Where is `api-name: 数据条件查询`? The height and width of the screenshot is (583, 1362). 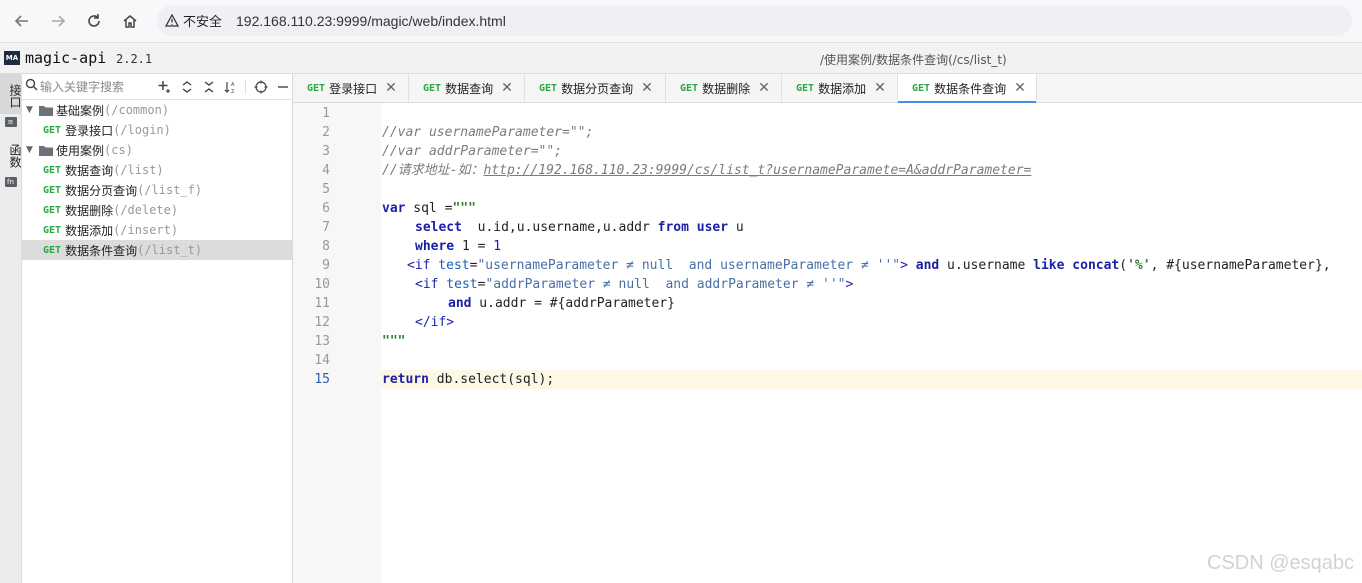
api-name: 数据条件查询 is located at coordinates (101, 250).